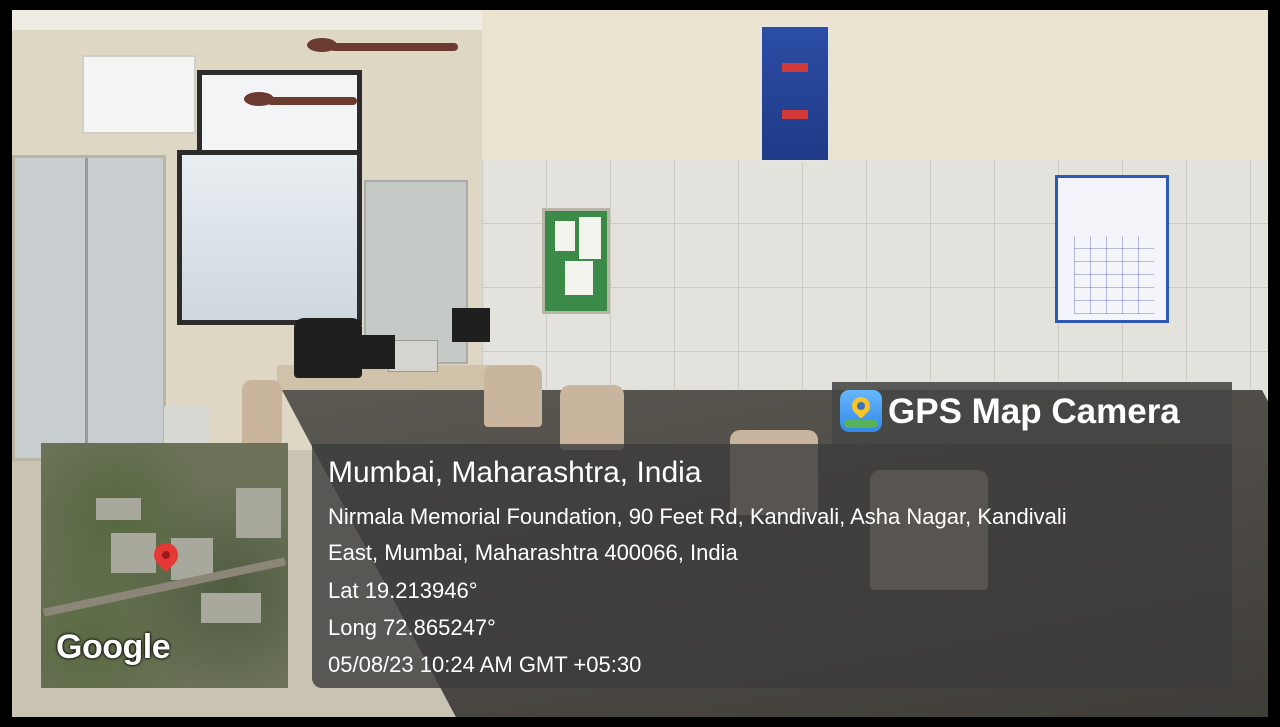 This screenshot has width=1280, height=727. What do you see at coordinates (269, 237) in the screenshot?
I see `window` at bounding box center [269, 237].